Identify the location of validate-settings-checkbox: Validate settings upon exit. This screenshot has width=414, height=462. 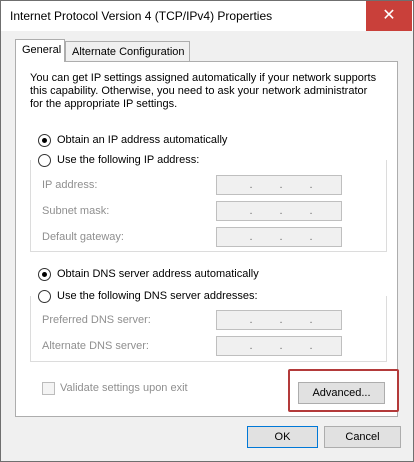
(115, 388).